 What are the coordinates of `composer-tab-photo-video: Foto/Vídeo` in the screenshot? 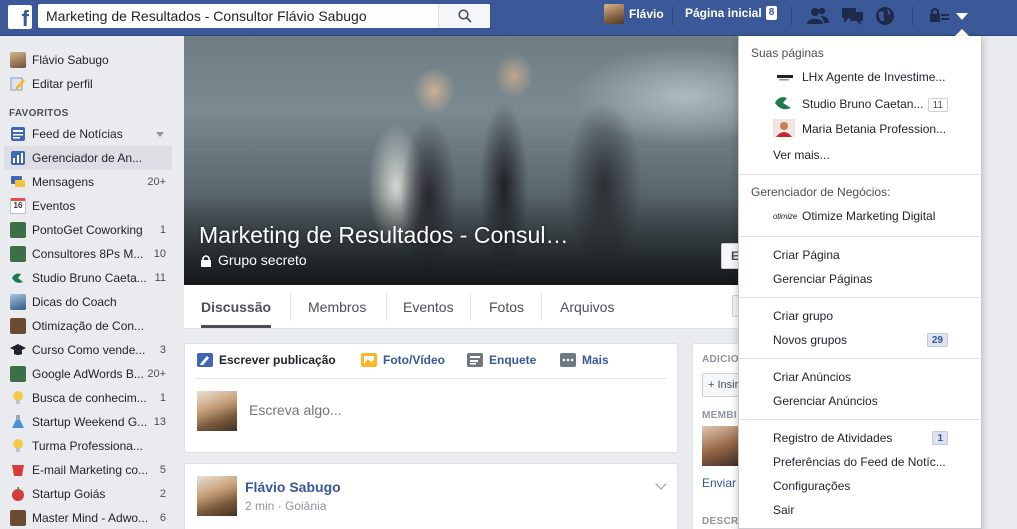 It's located at (403, 360).